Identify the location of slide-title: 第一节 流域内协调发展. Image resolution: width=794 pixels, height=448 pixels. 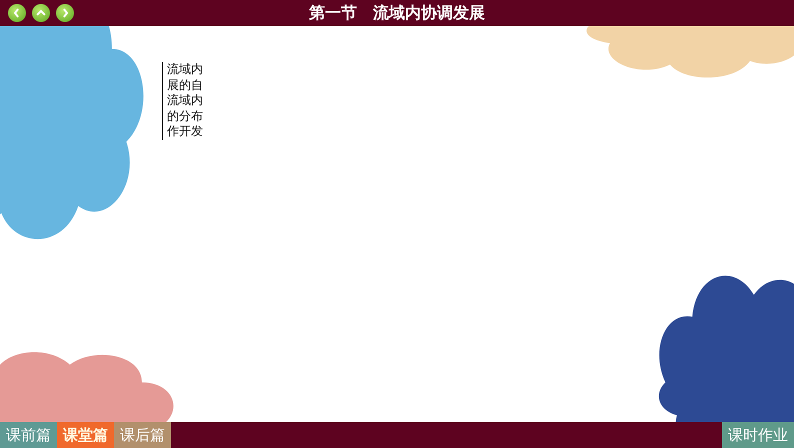
(397, 13).